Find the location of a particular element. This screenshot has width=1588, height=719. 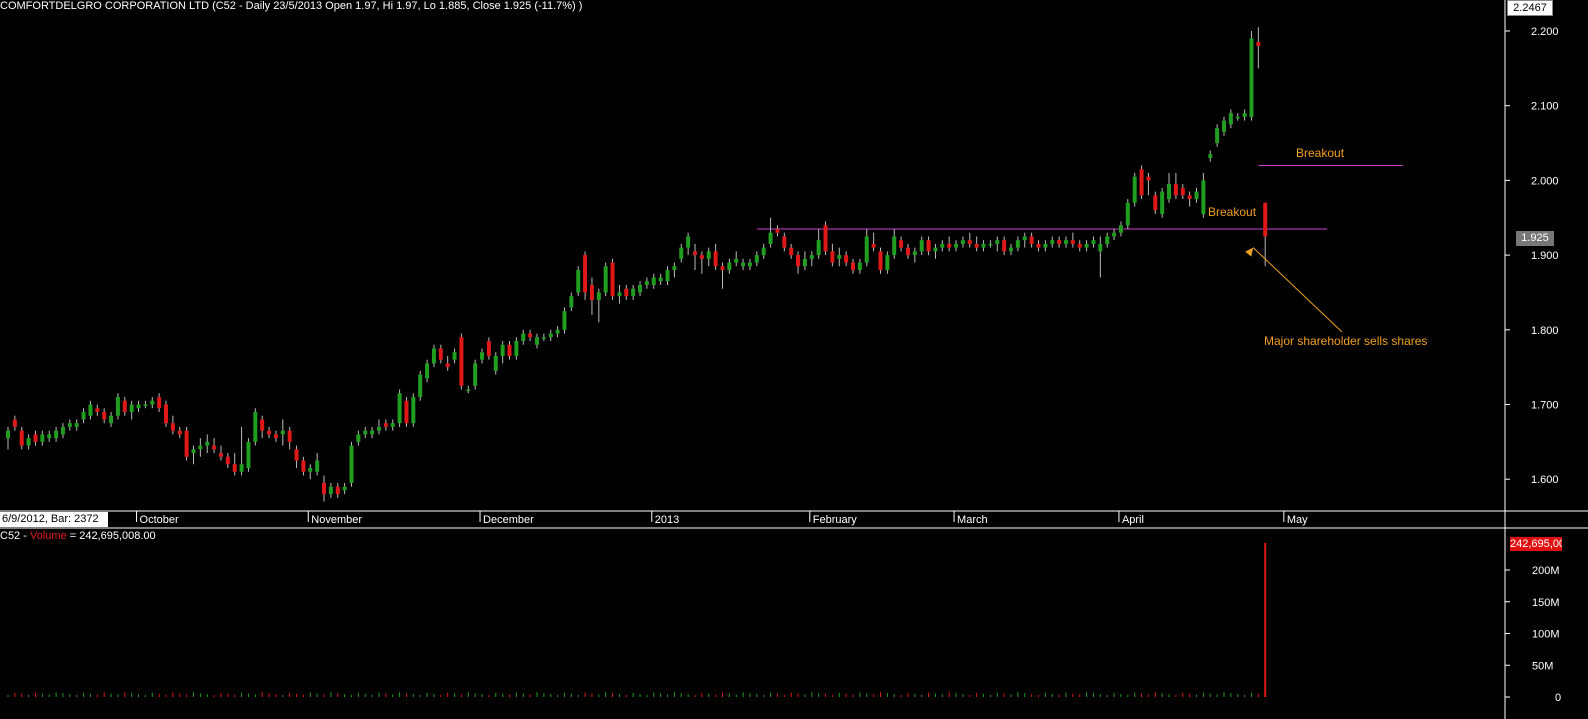

price-tick-label: 2.000 is located at coordinates (1545, 181).